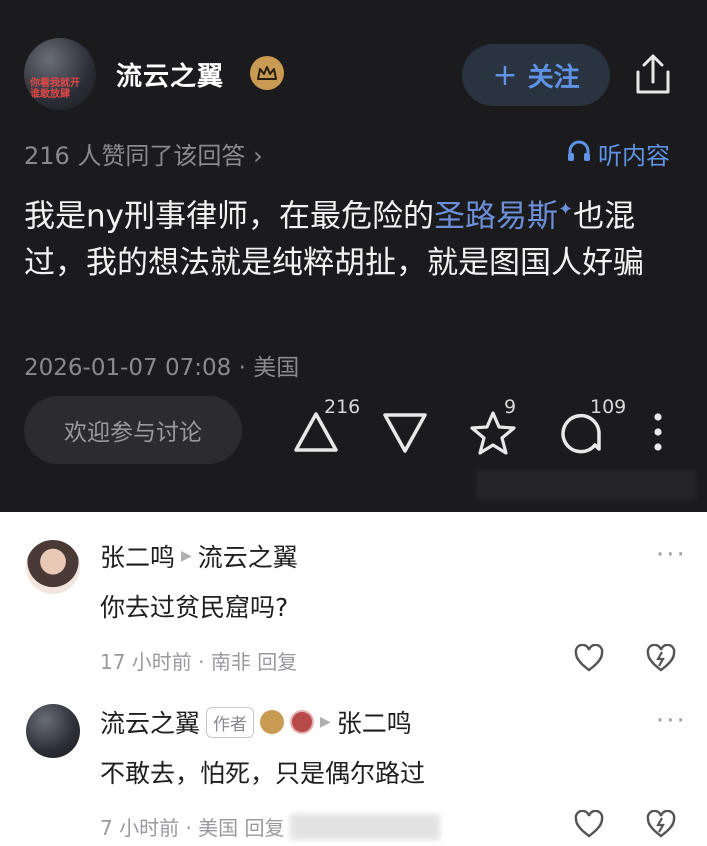  Describe the element at coordinates (230, 722) in the screenshot. I see `author-badge: 作者` at that location.